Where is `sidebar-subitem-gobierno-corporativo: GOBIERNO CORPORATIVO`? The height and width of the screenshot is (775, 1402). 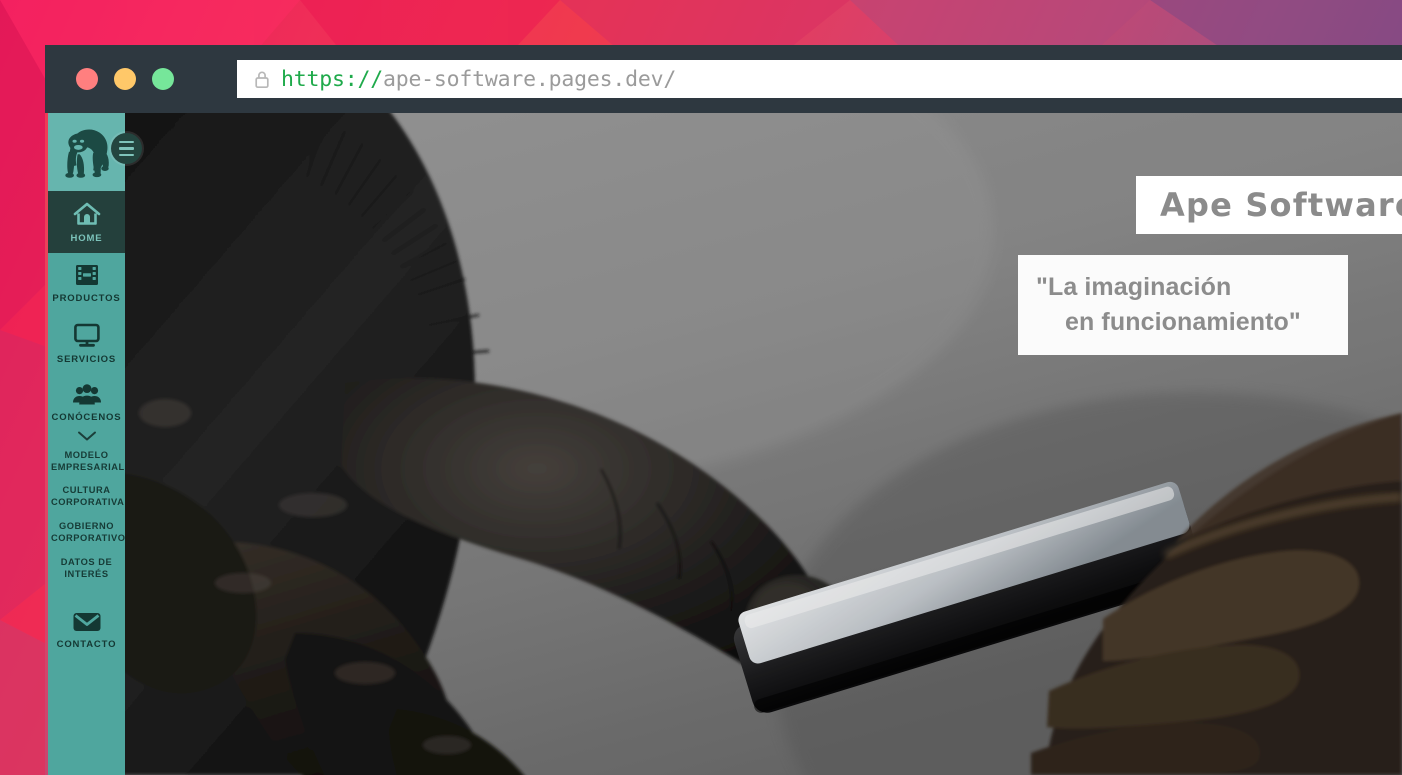
sidebar-subitem-gobierno-corporativo: GOBIERNO CORPORATIVO is located at coordinates (86, 533).